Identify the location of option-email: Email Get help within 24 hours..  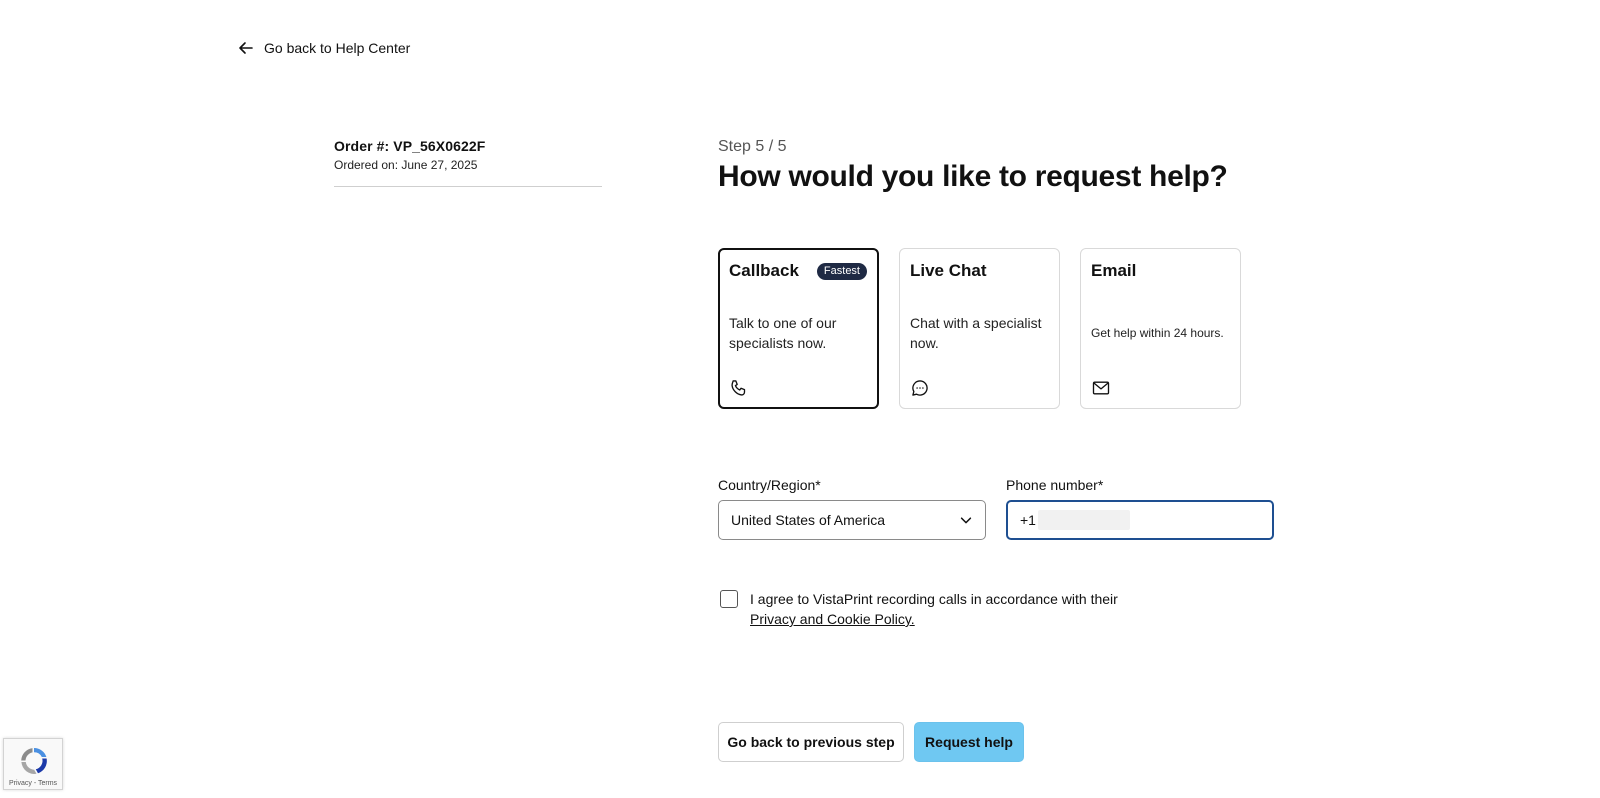
(1160, 328).